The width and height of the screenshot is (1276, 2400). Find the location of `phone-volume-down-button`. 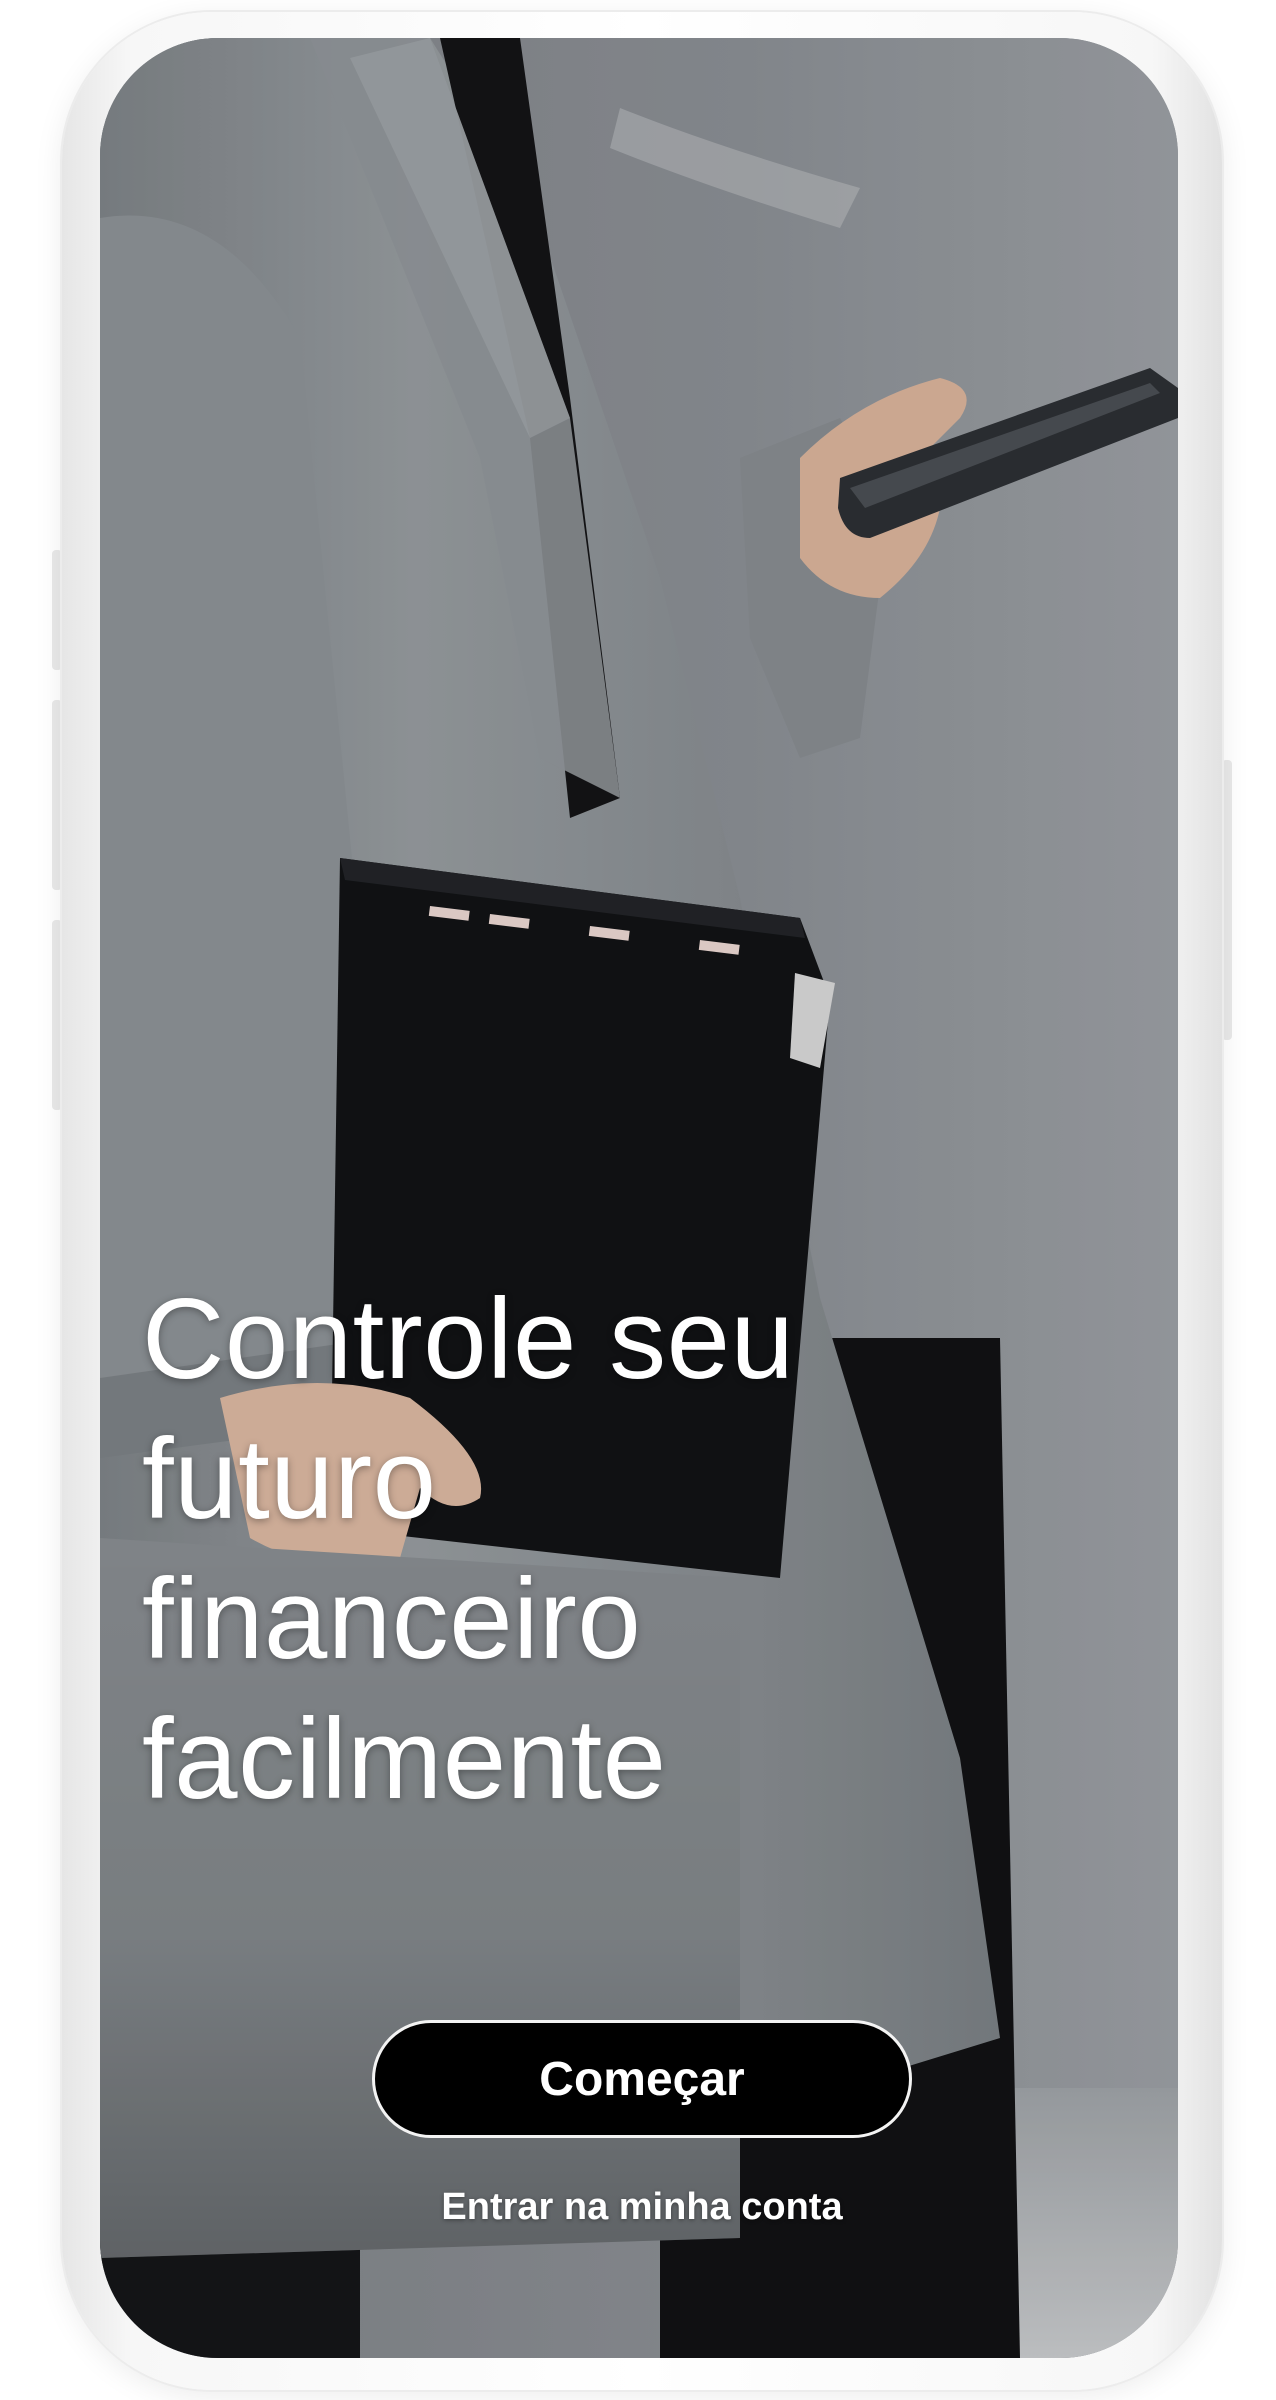

phone-volume-down-button is located at coordinates (57, 1015).